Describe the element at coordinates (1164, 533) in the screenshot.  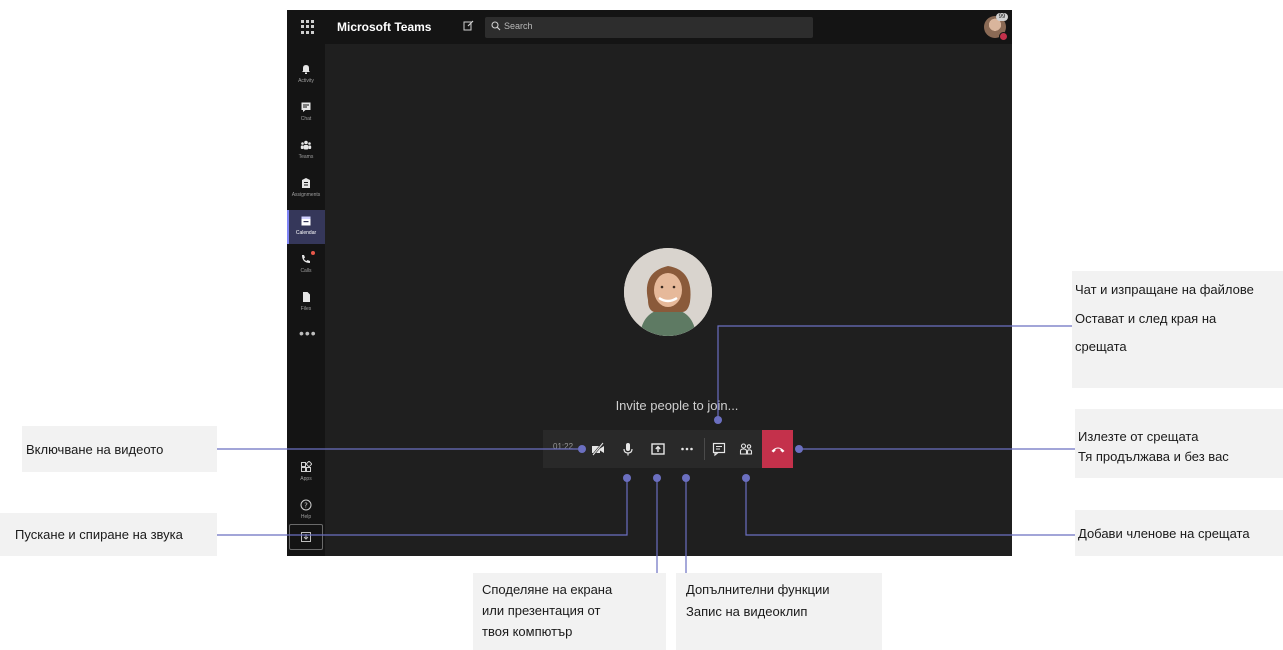
I see `callout-add-text: Добави членове на срещата` at that location.